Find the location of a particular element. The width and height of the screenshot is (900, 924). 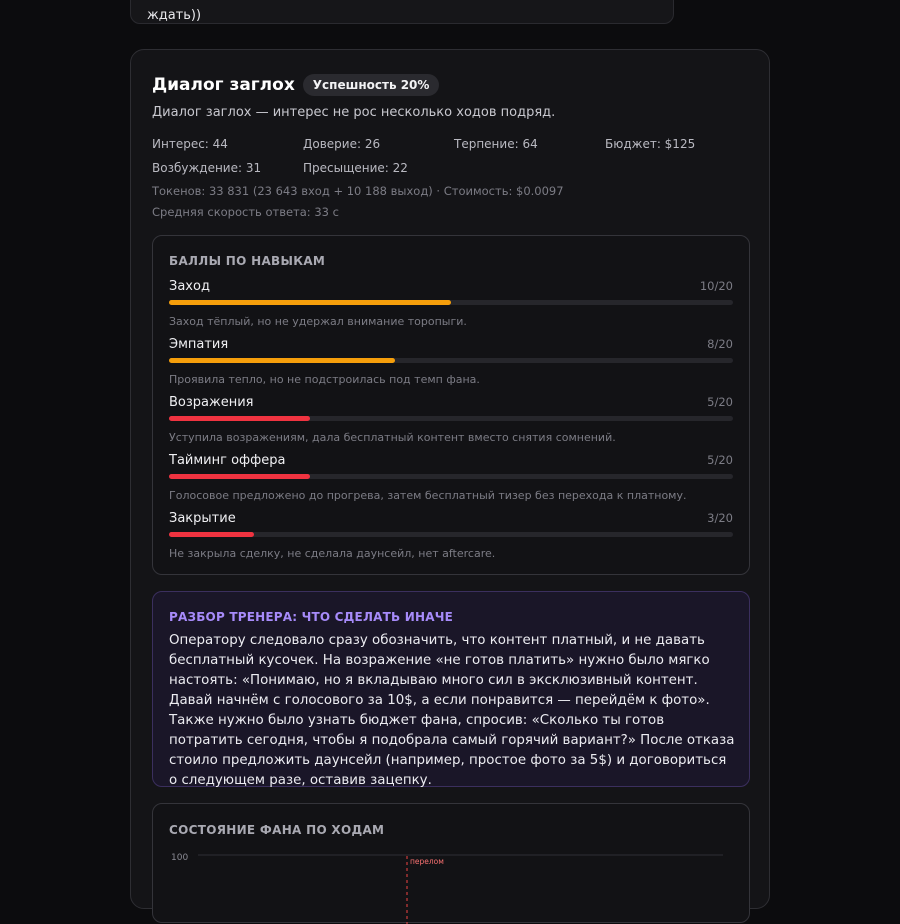

result-title: Диалог заглох is located at coordinates (223, 85).